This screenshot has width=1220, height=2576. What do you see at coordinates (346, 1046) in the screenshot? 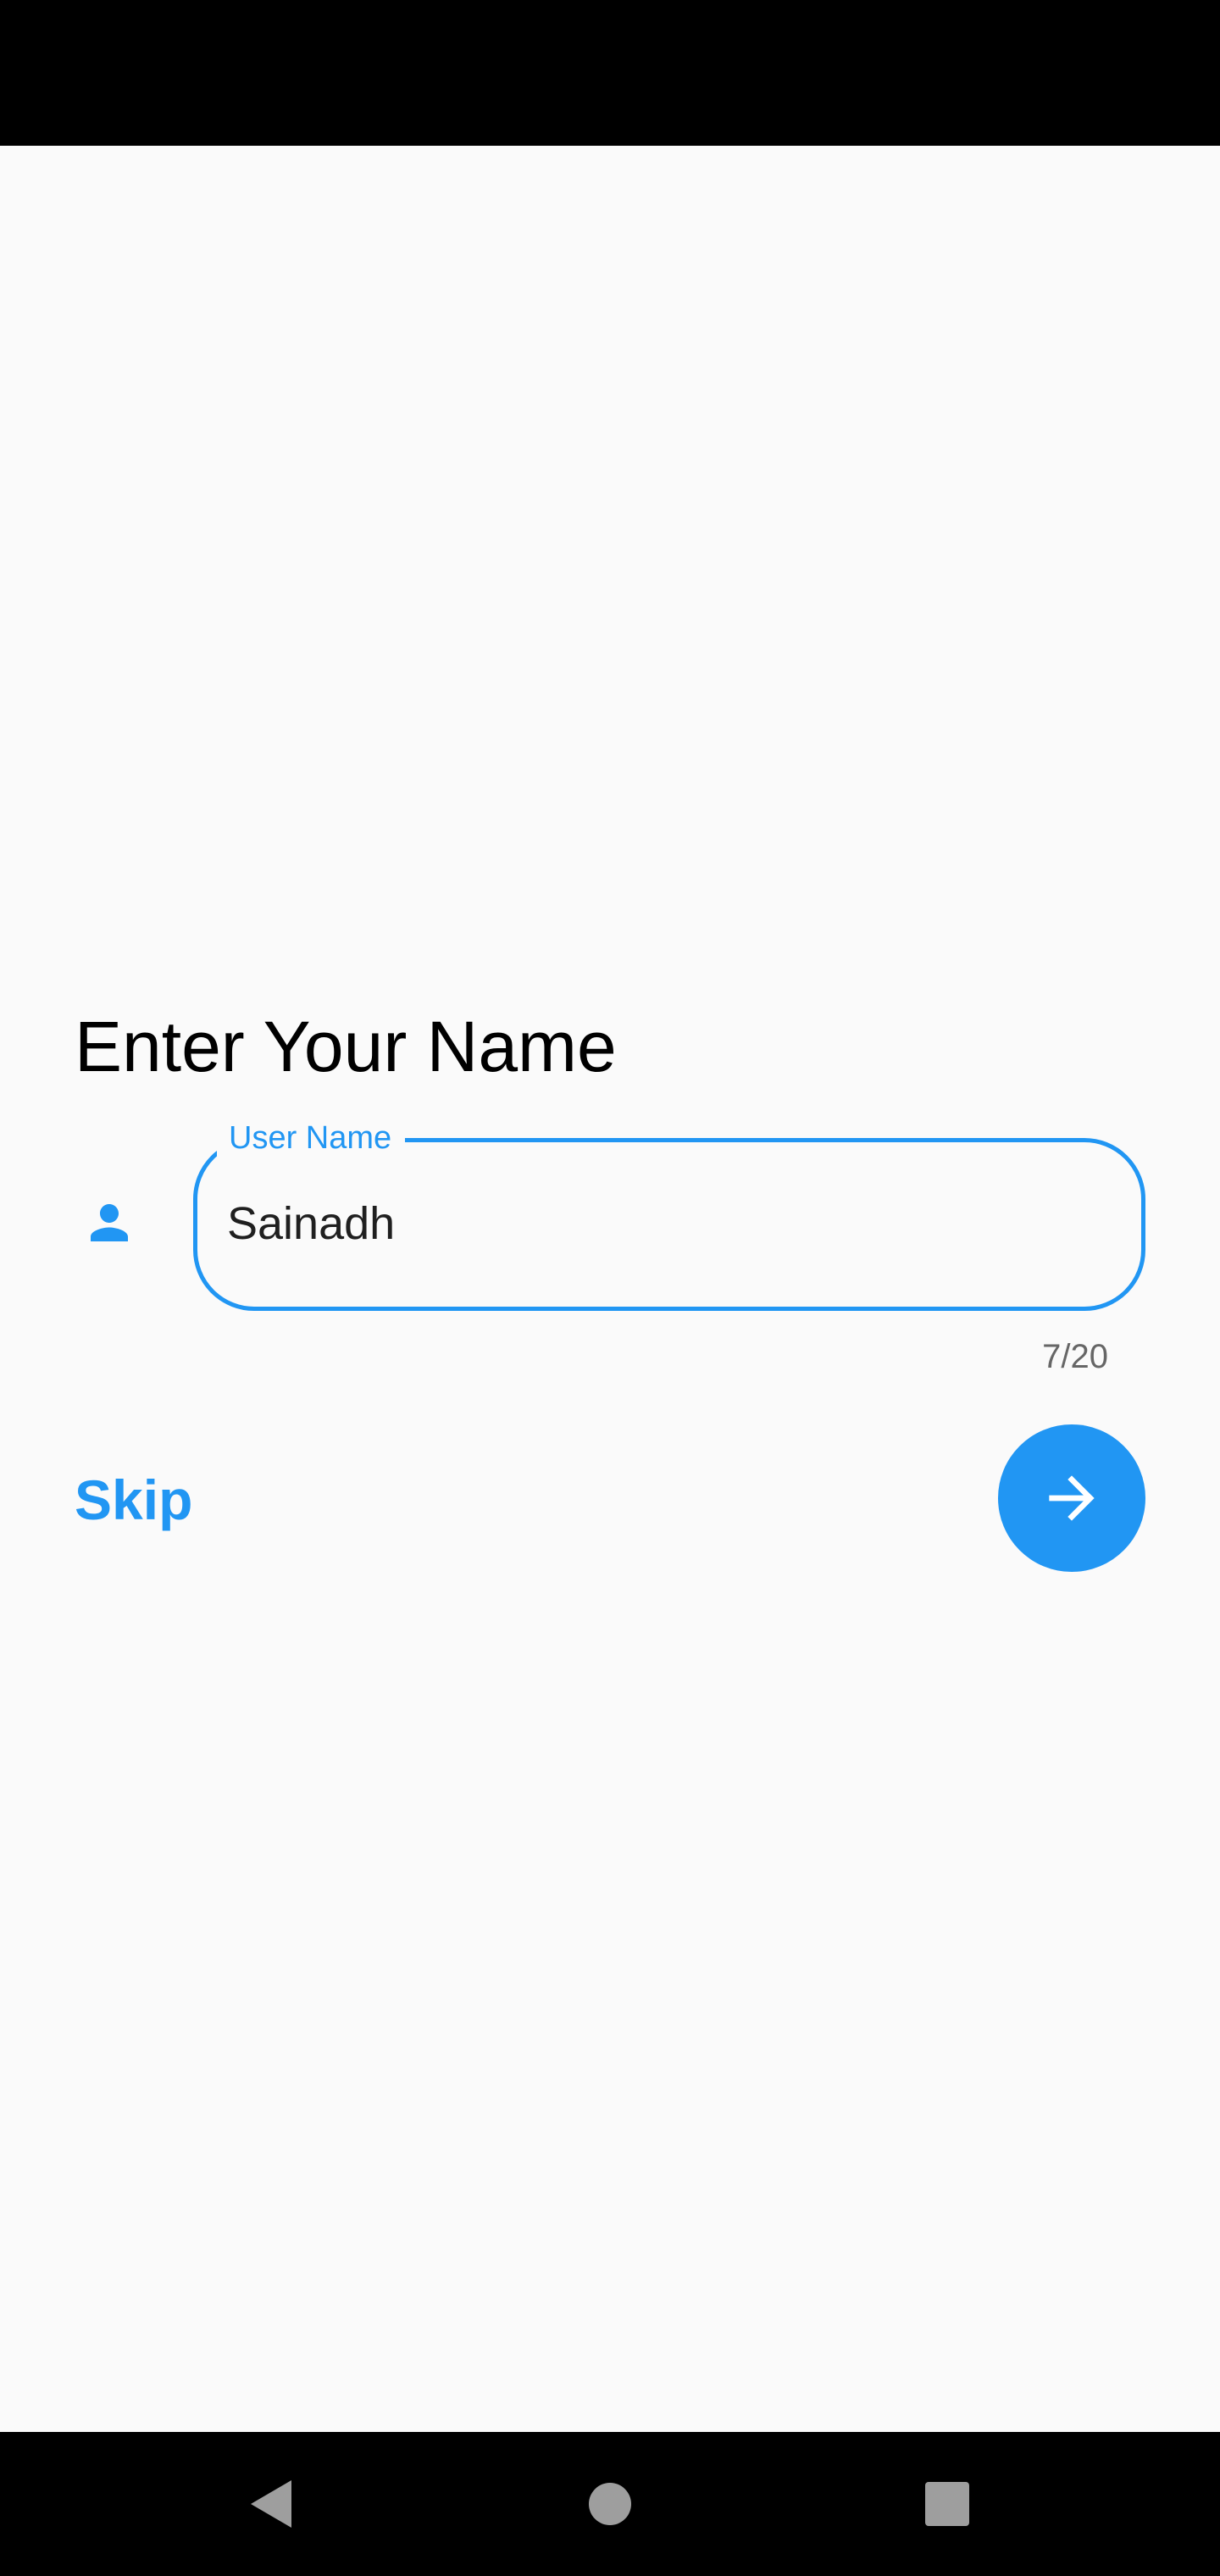
I see `page-title: Enter Your Name` at bounding box center [346, 1046].